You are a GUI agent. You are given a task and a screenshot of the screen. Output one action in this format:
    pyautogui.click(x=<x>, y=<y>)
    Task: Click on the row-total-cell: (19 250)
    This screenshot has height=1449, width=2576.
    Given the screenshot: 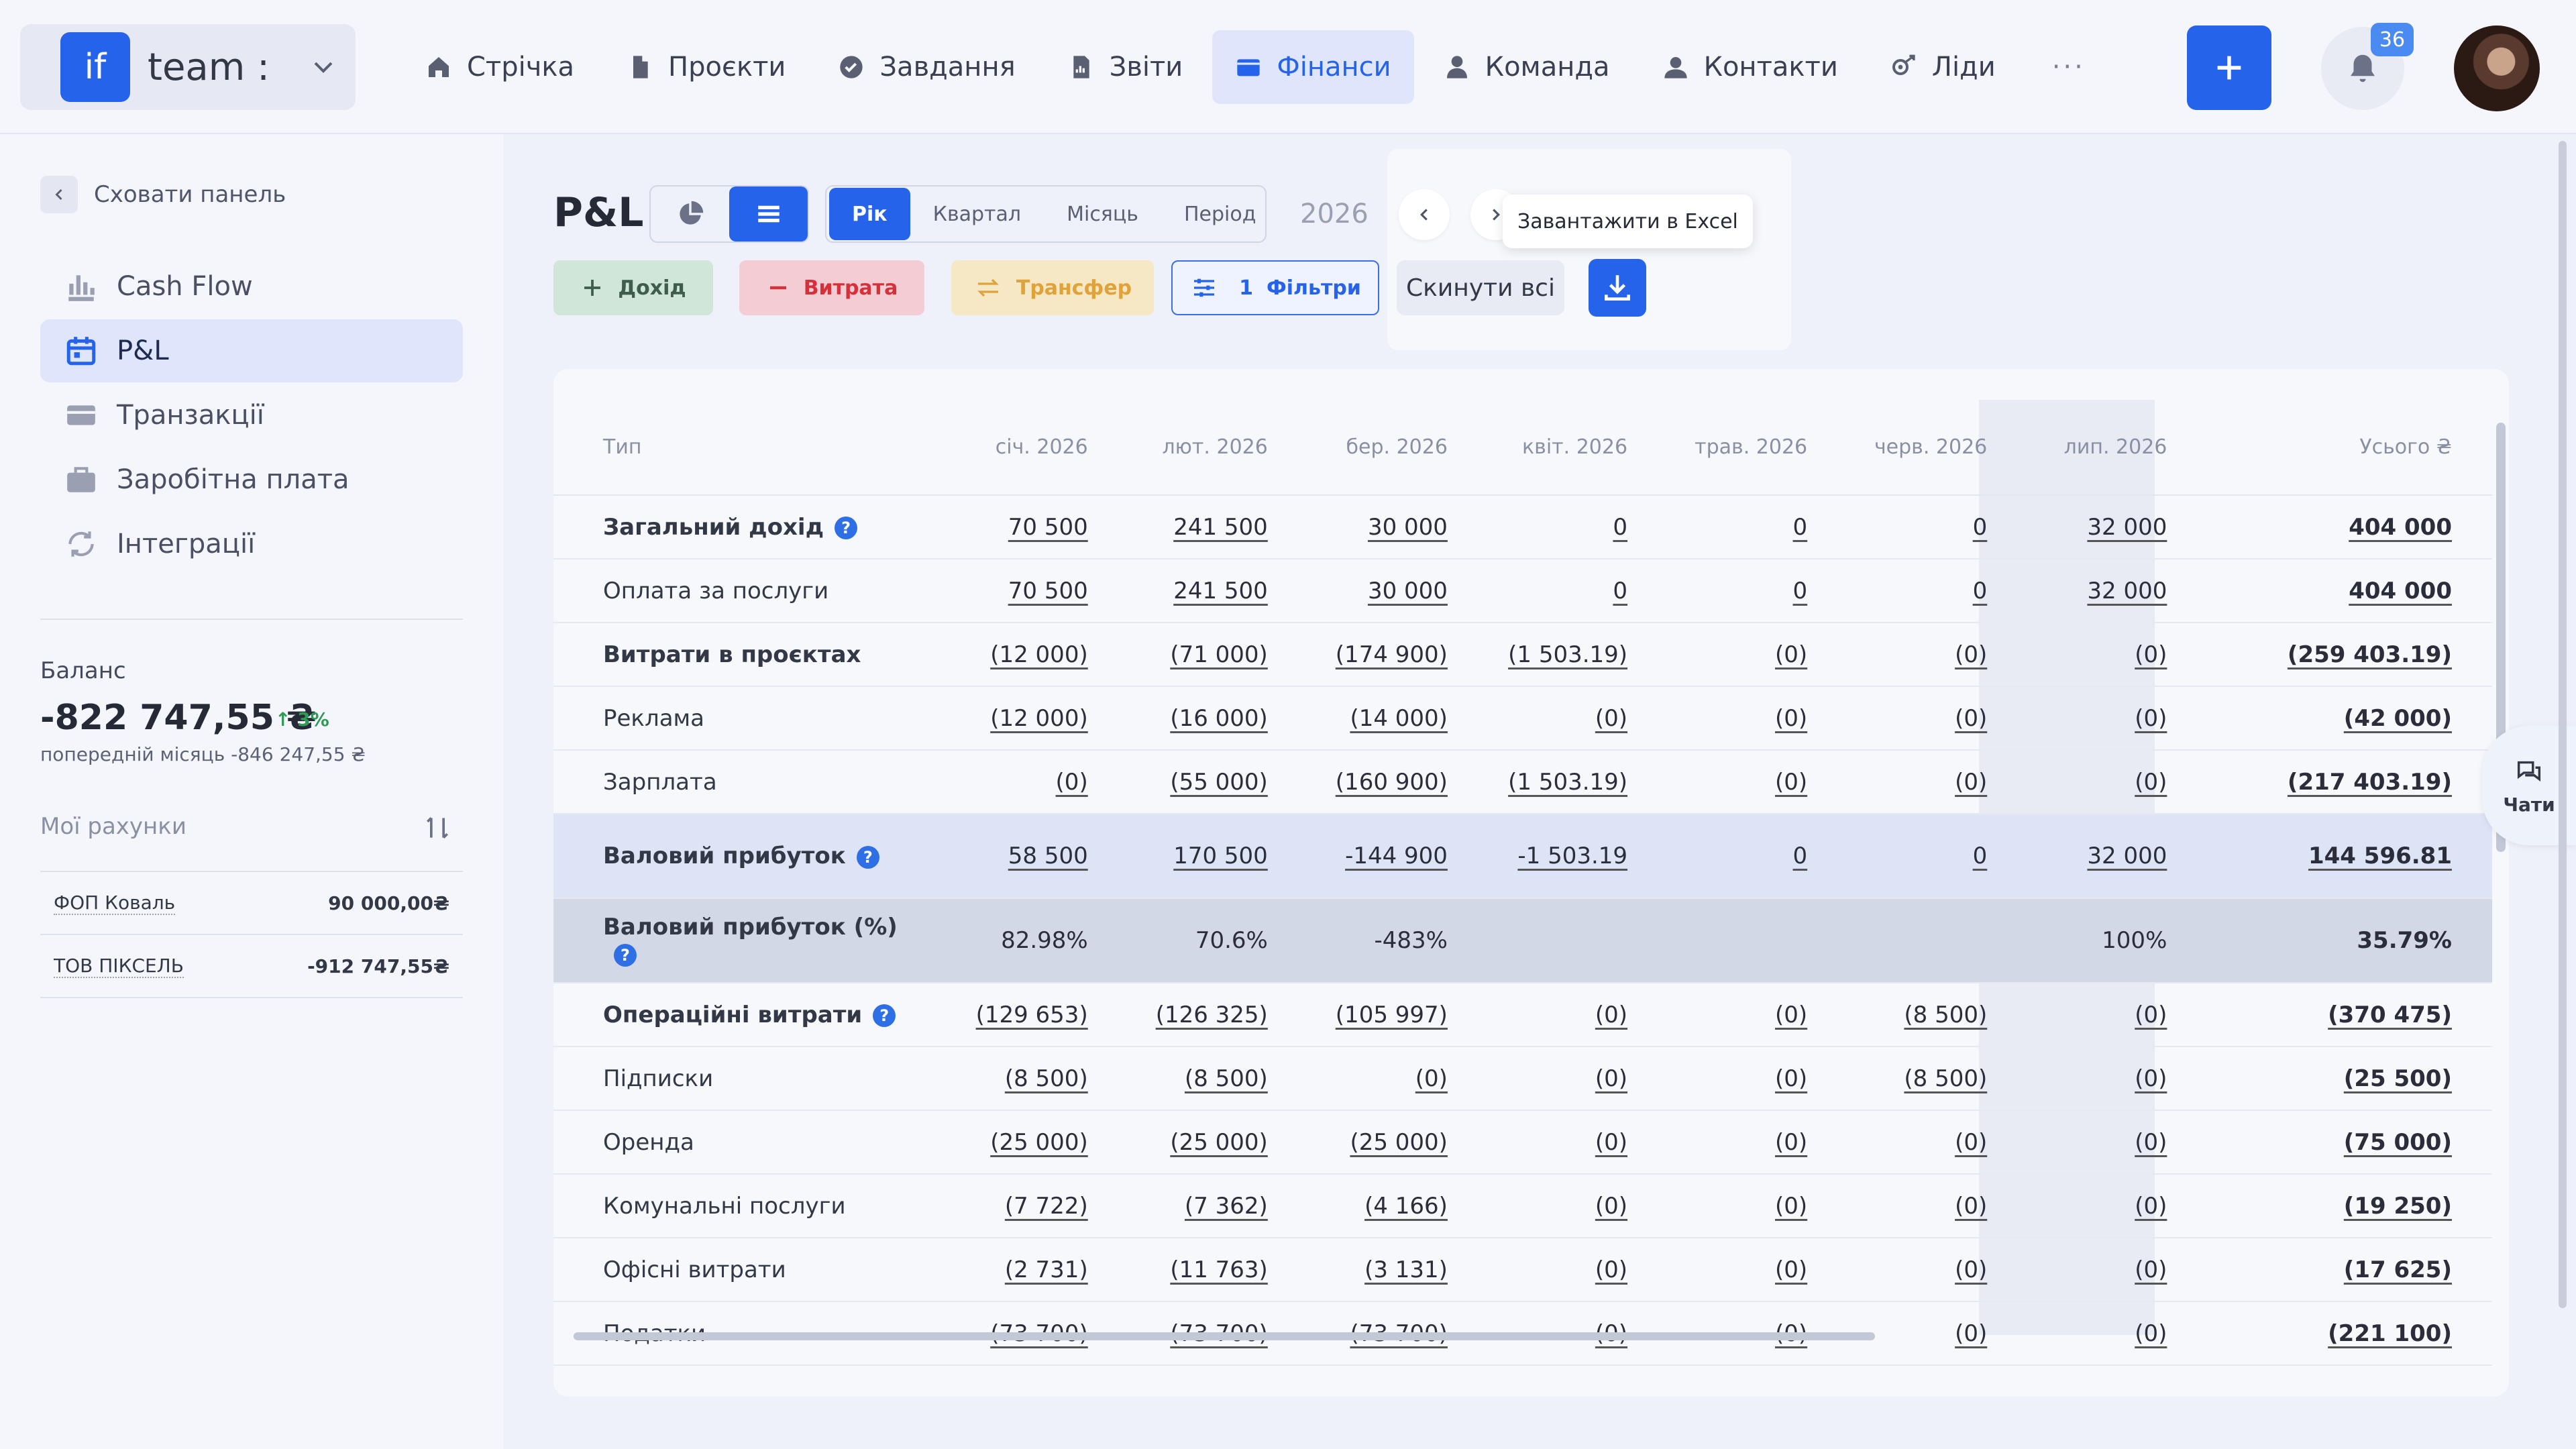 What is the action you would take?
    pyautogui.click(x=2337, y=1206)
    